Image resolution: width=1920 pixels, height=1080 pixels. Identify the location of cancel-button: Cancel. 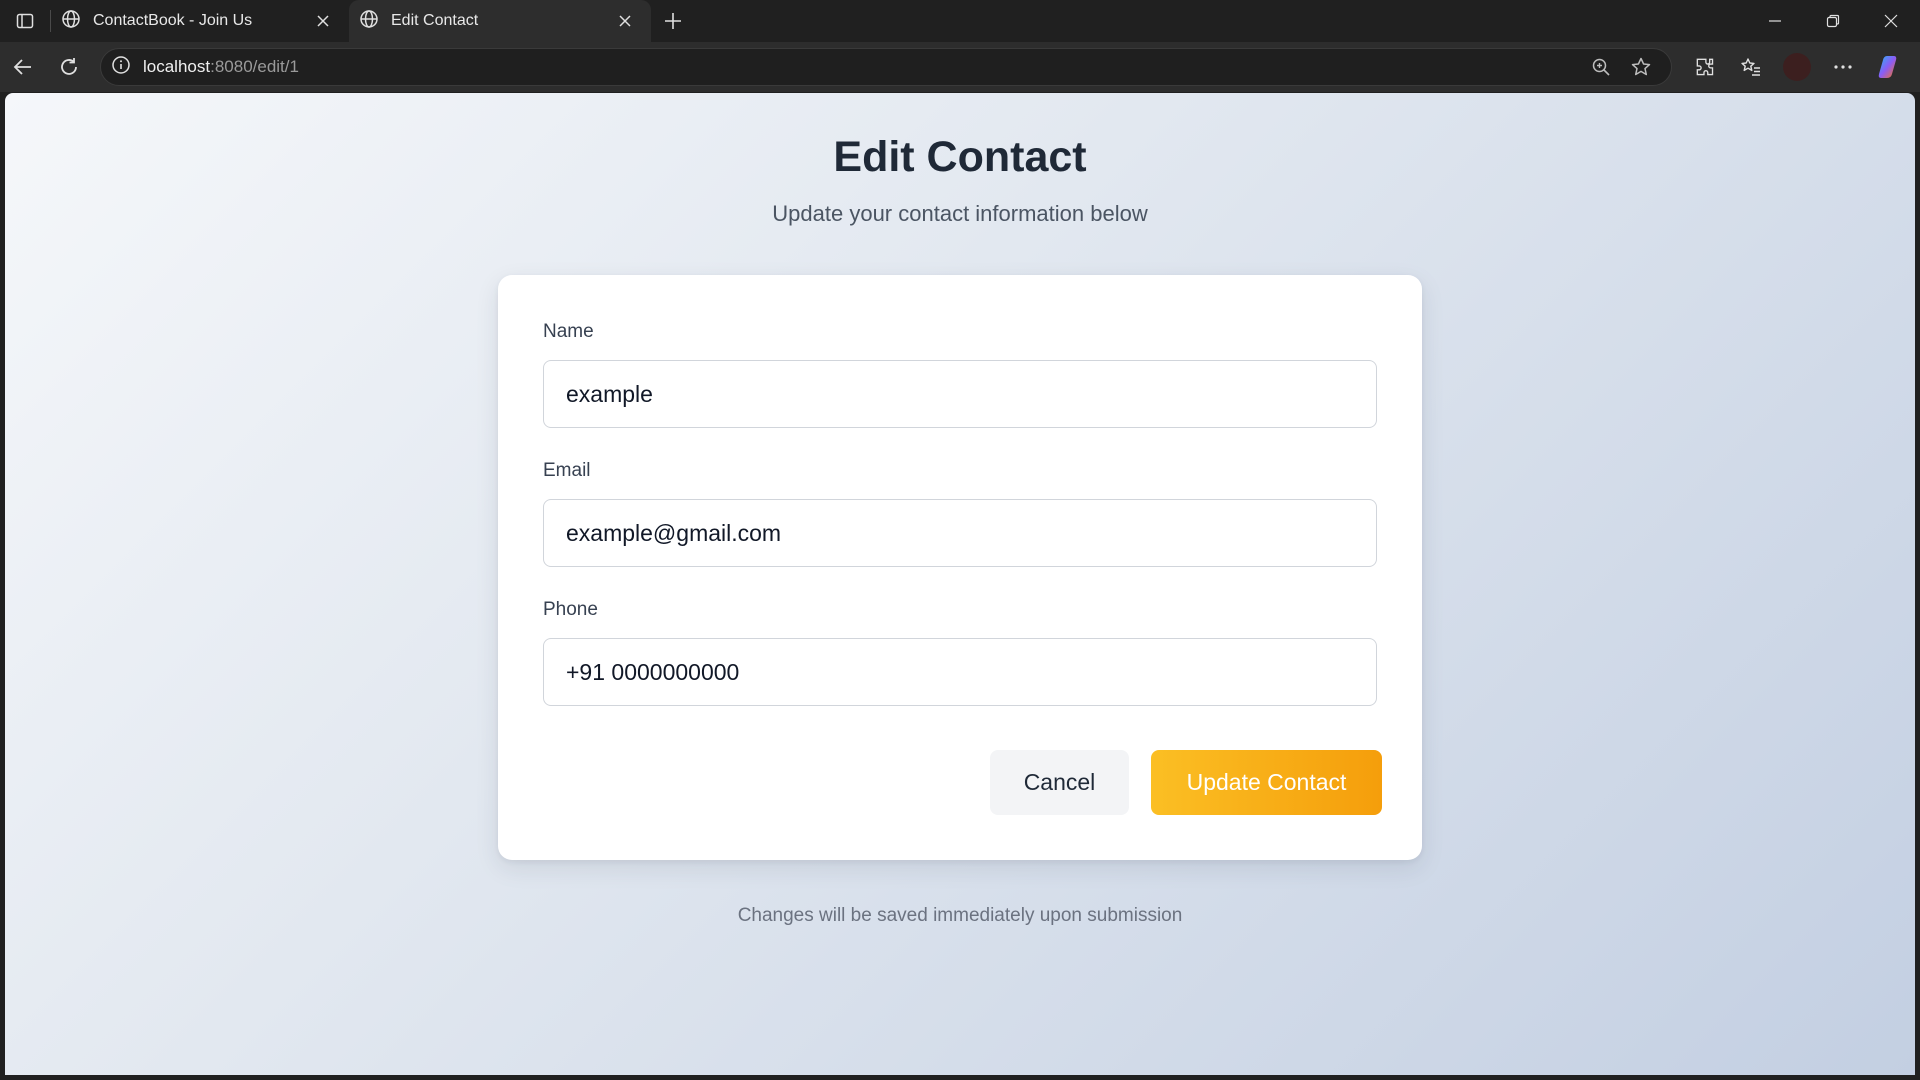
(1059, 782).